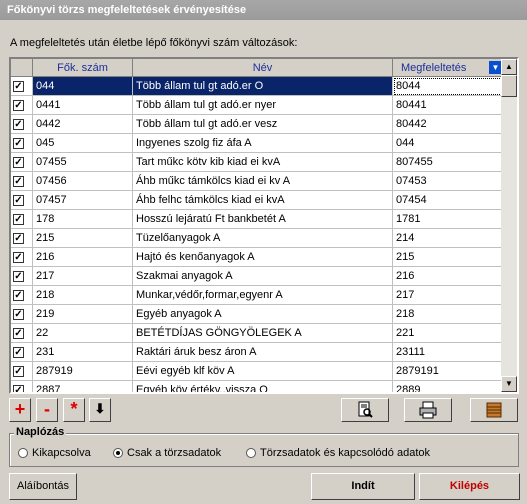 The image size is (527, 504). What do you see at coordinates (74, 410) in the screenshot?
I see `mark-all-button: *` at bounding box center [74, 410].